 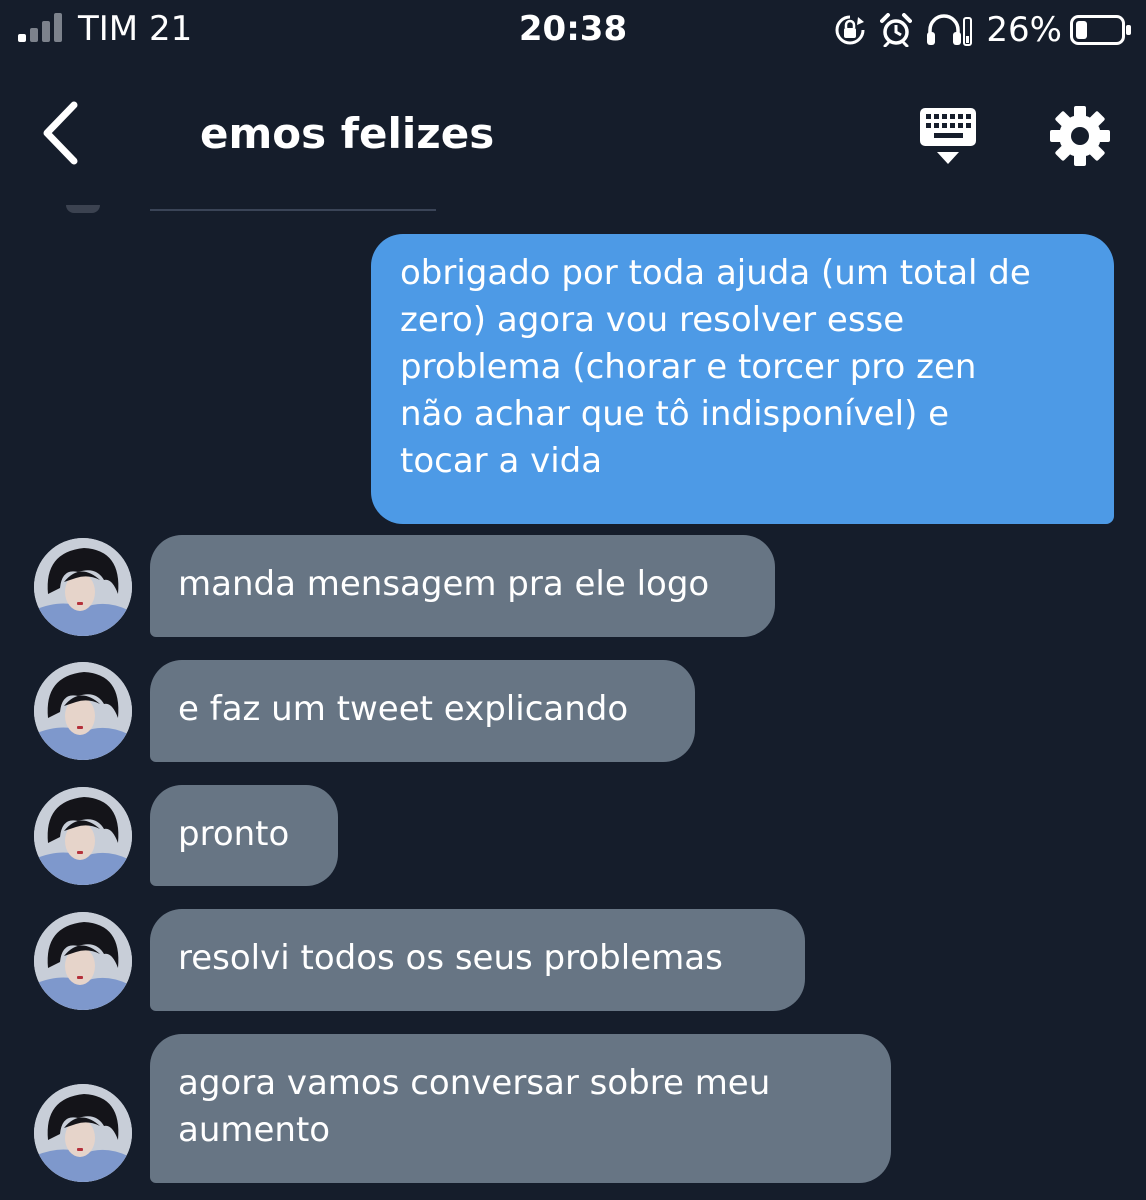 What do you see at coordinates (983, 30) in the screenshot?
I see `status-indicators: 26%` at bounding box center [983, 30].